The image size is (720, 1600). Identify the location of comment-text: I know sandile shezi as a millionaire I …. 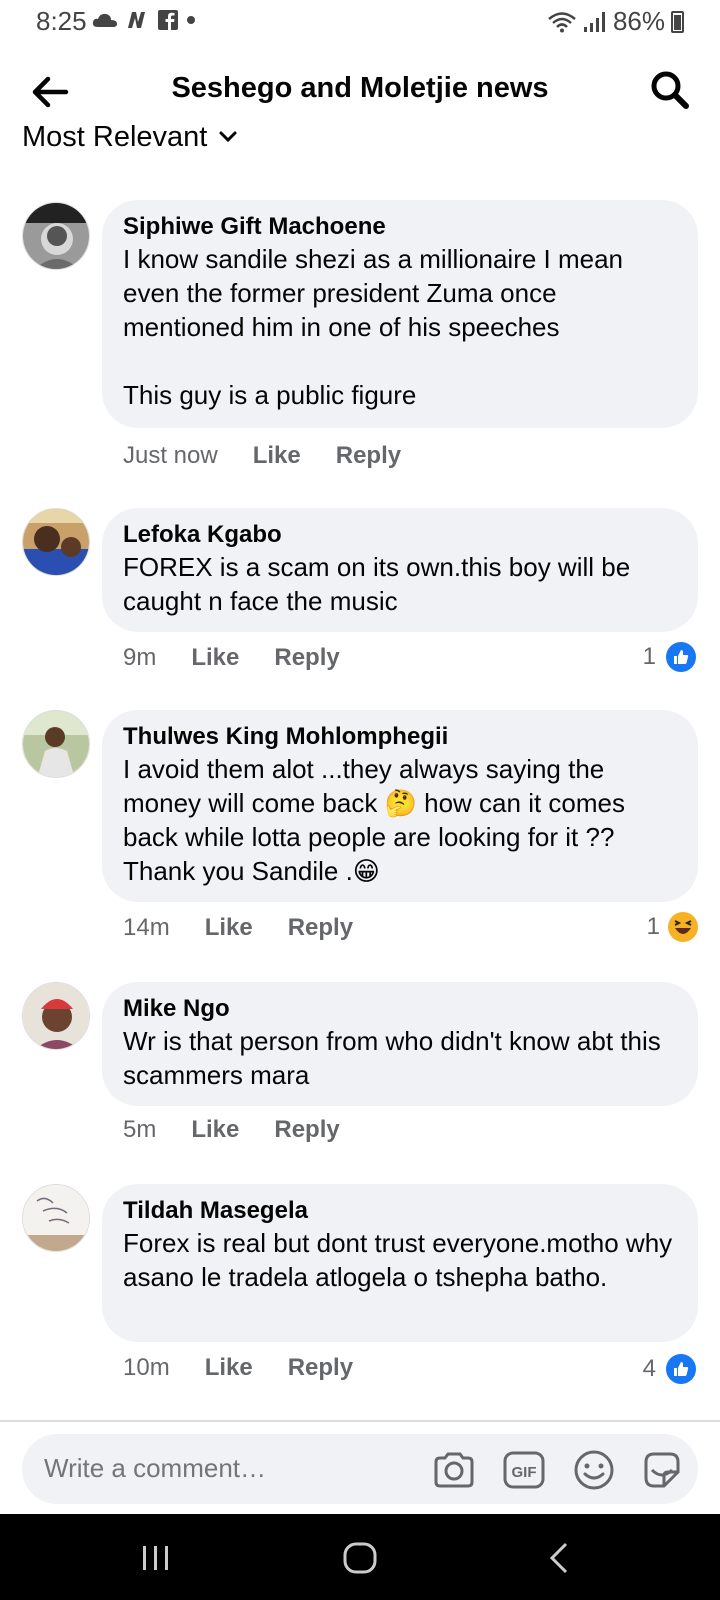
(373, 327).